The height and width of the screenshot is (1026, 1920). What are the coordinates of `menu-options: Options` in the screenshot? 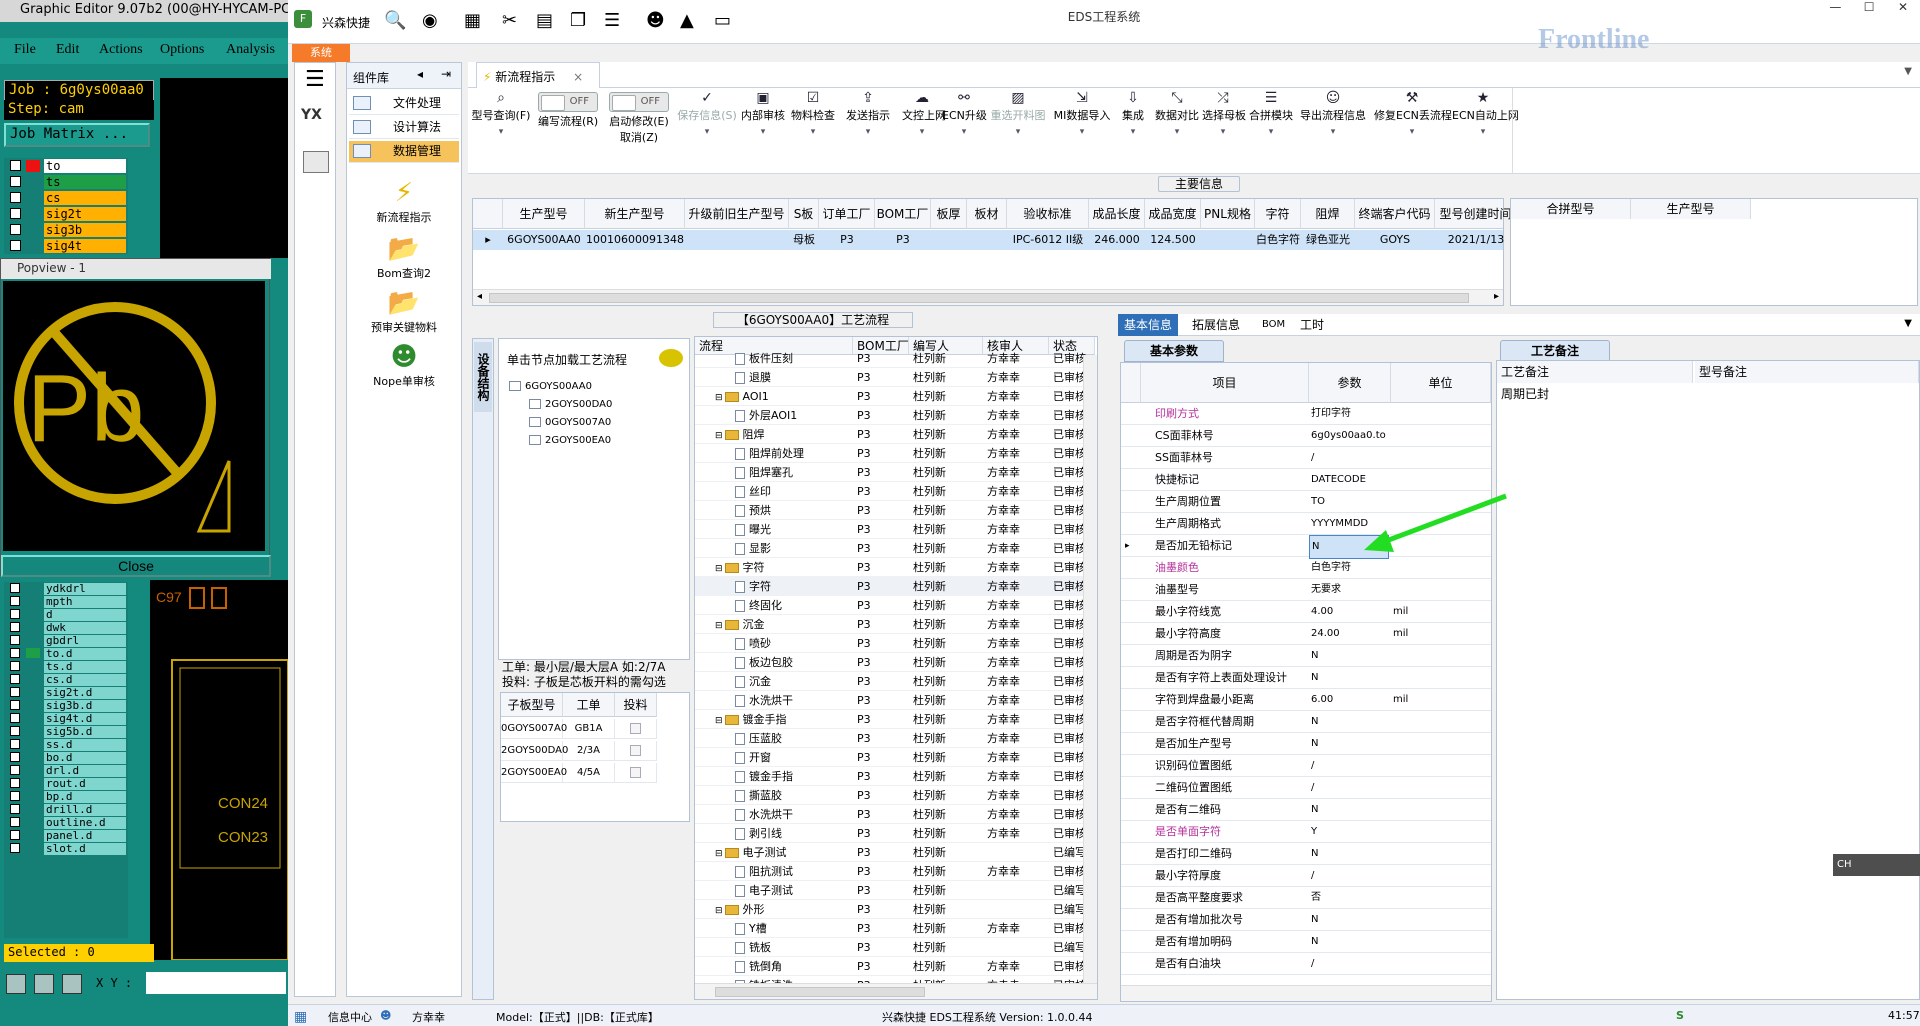 It's located at (182, 50).